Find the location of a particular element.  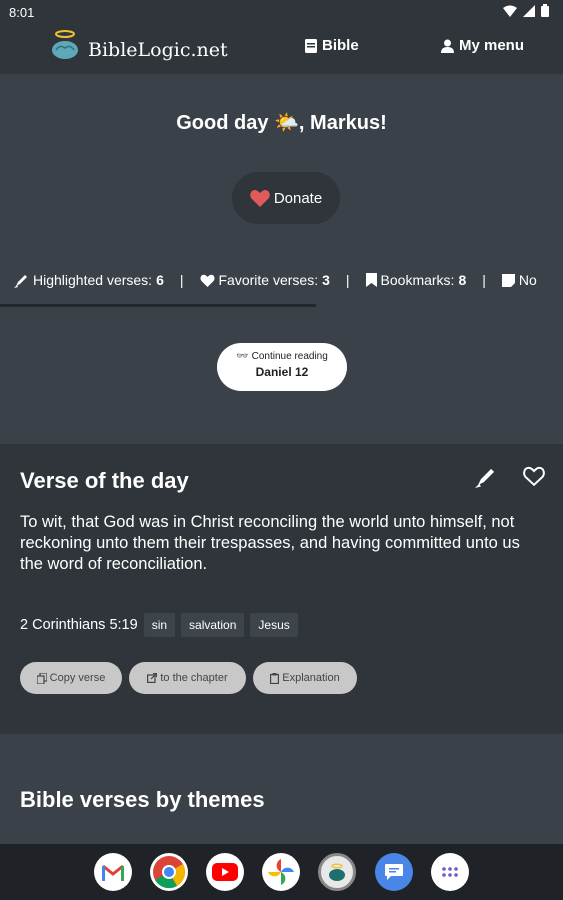

highlighted-label: Highlighted verses: is located at coordinates (93, 280).